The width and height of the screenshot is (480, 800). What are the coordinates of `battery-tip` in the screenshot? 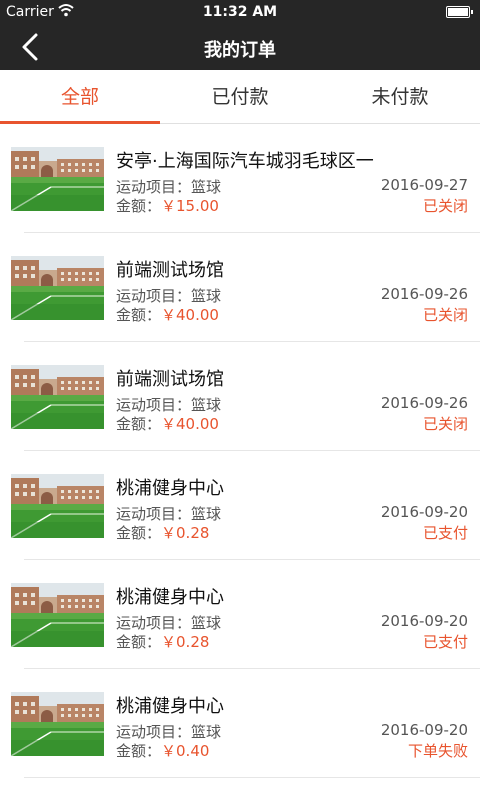 It's located at (472, 12).